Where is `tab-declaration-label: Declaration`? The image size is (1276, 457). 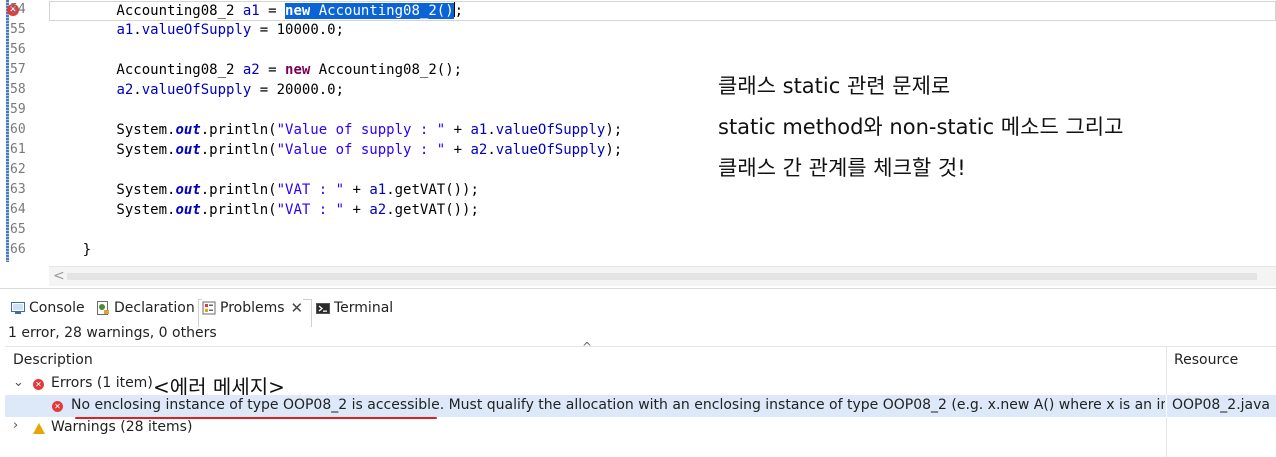 tab-declaration-label: Declaration is located at coordinates (154, 308).